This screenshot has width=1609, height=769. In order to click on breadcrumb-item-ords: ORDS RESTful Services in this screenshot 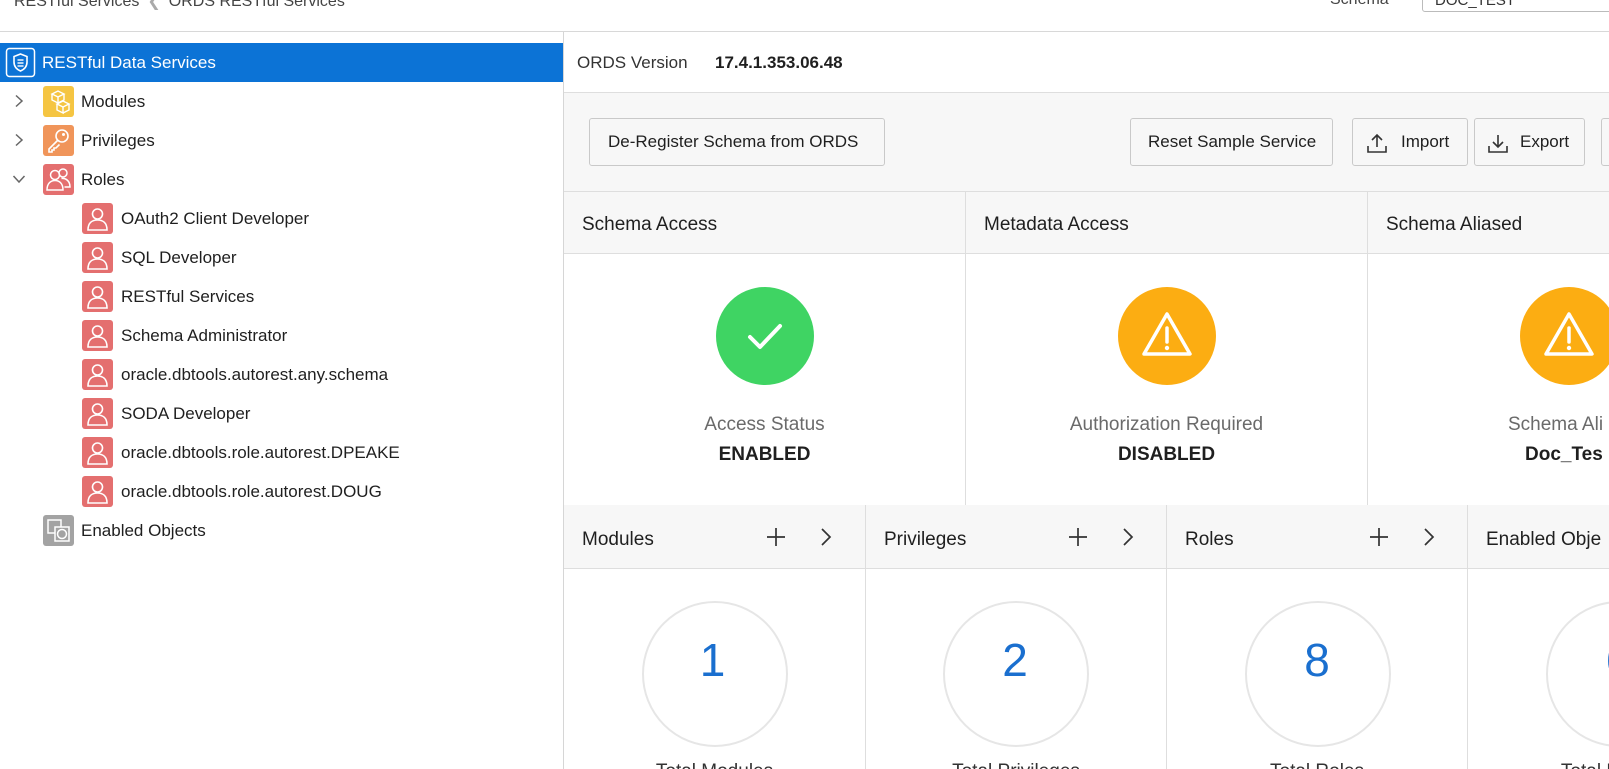, I will do `click(256, 5)`.